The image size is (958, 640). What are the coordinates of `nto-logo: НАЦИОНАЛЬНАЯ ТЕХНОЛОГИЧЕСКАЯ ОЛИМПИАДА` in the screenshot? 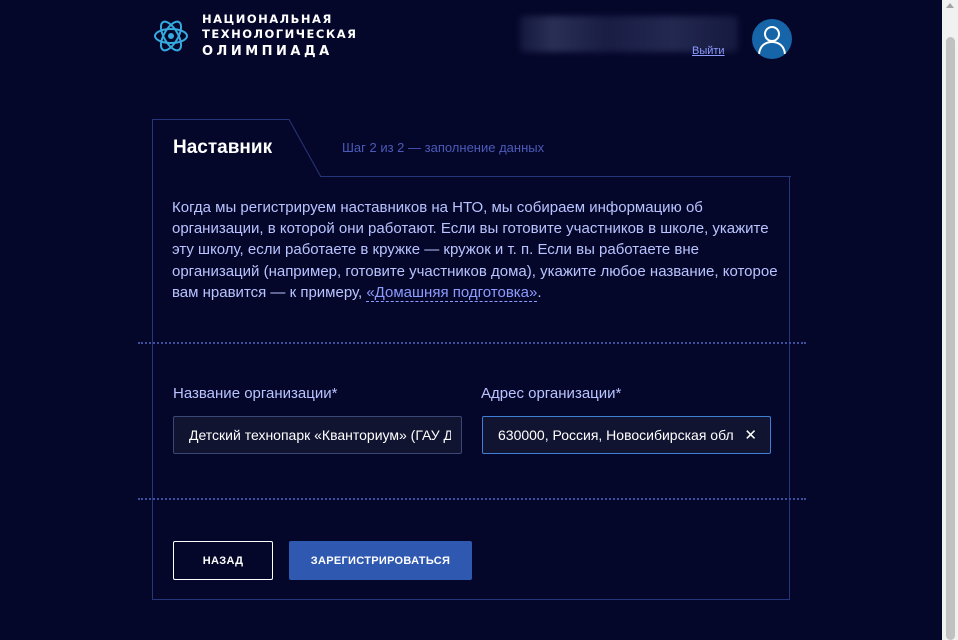 It's located at (255, 35).